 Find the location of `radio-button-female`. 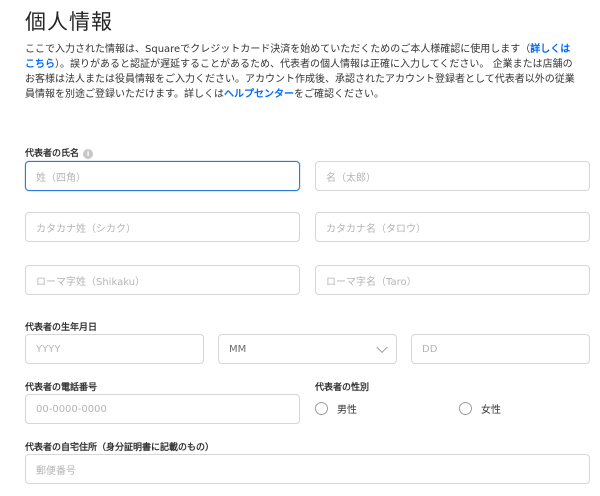

radio-button-female is located at coordinates (465, 408).